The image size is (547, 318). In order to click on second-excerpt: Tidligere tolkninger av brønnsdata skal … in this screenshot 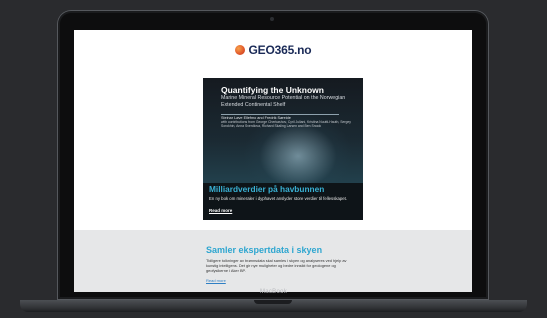, I will do `click(276, 266)`.